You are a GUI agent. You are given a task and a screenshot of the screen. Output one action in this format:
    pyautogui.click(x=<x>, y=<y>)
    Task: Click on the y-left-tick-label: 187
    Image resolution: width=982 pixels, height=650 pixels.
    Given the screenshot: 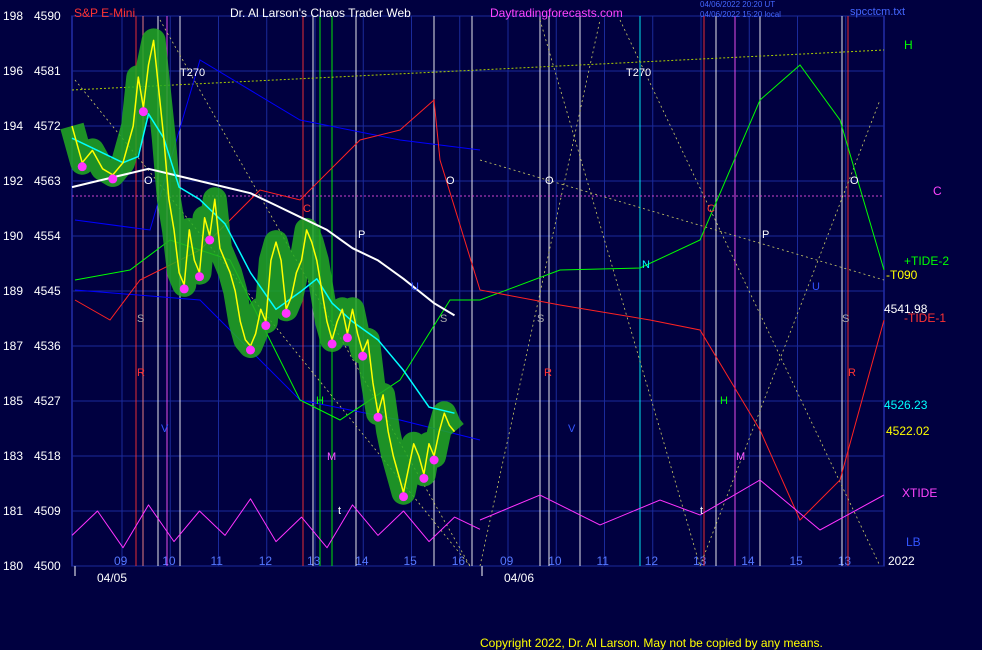 What is the action you would take?
    pyautogui.click(x=13, y=346)
    